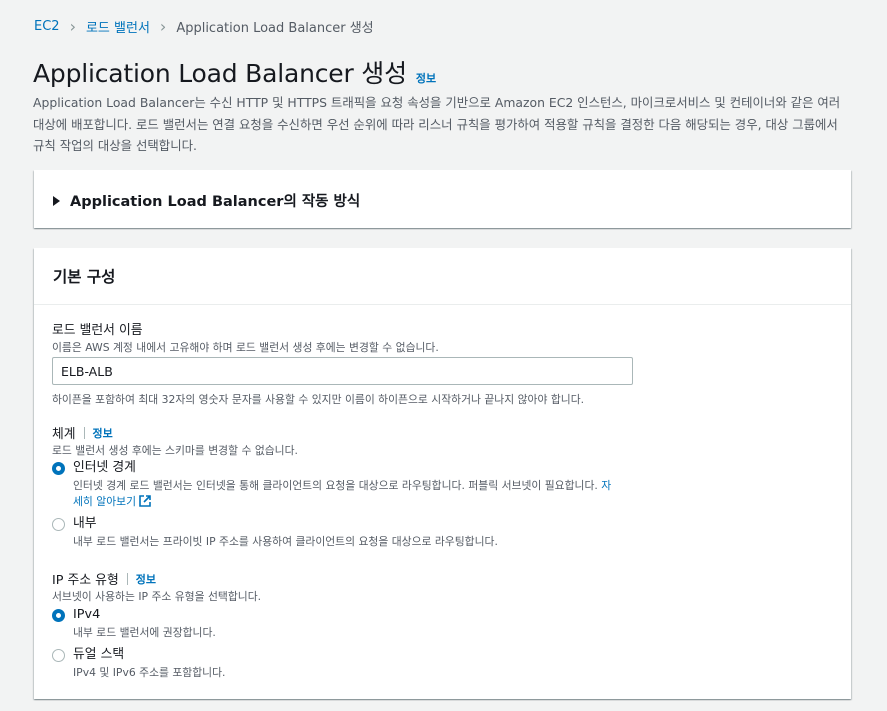 The width and height of the screenshot is (887, 711). What do you see at coordinates (442, 199) in the screenshot?
I see `how-it-works-panel: Application Load Balancer의 작동 방식` at bounding box center [442, 199].